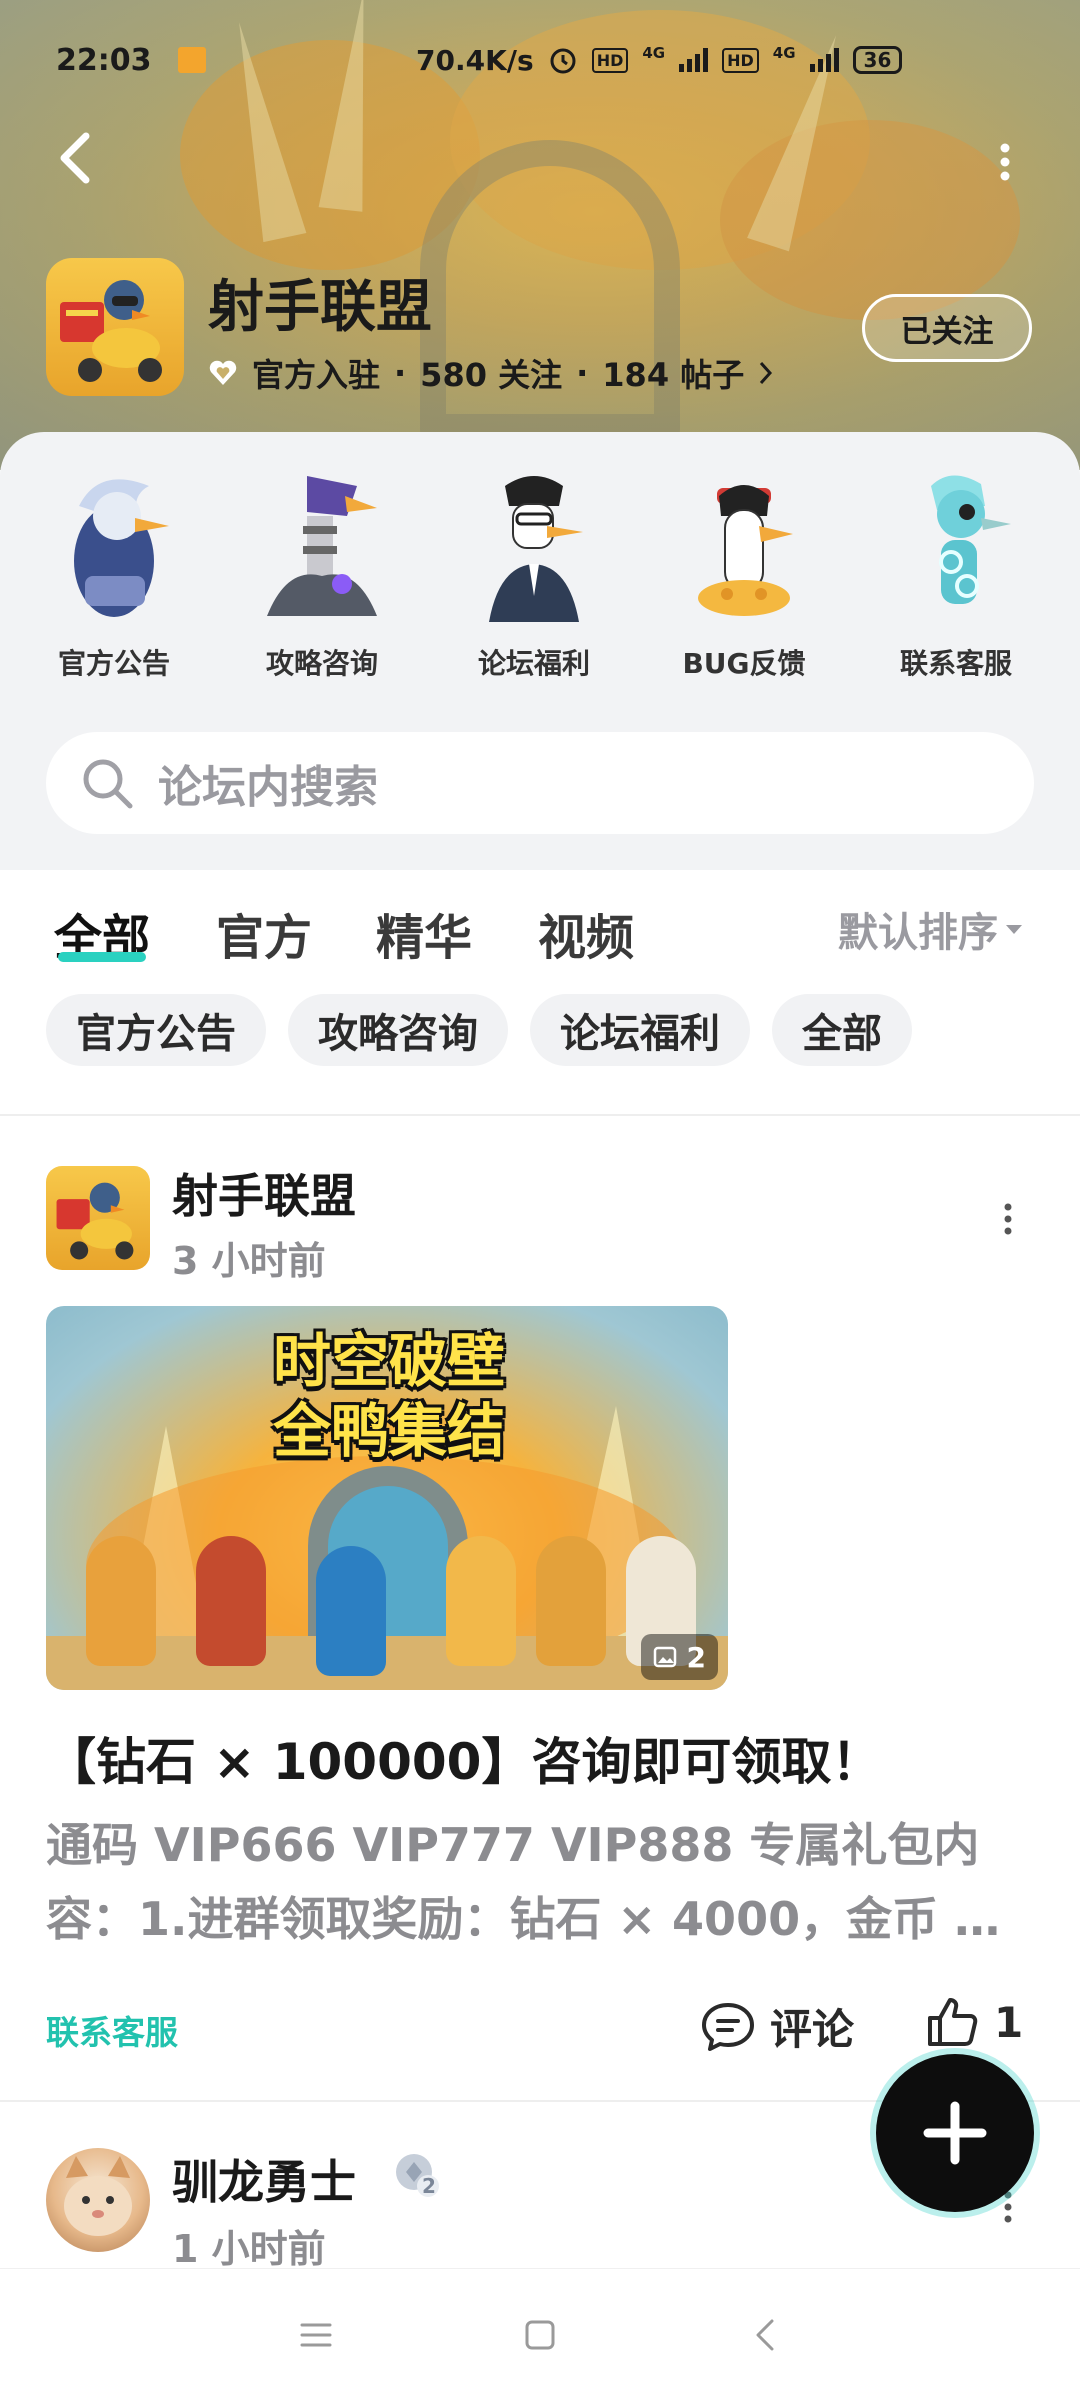 The image size is (1080, 2400). What do you see at coordinates (696, 1657) in the screenshot?
I see `image-count: 2` at bounding box center [696, 1657].